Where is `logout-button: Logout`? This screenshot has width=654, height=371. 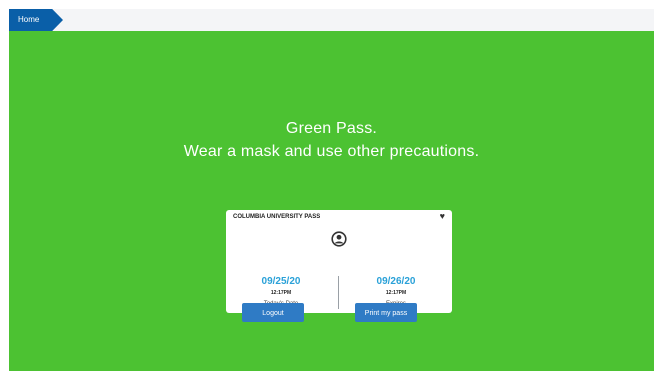 logout-button: Logout is located at coordinates (273, 312).